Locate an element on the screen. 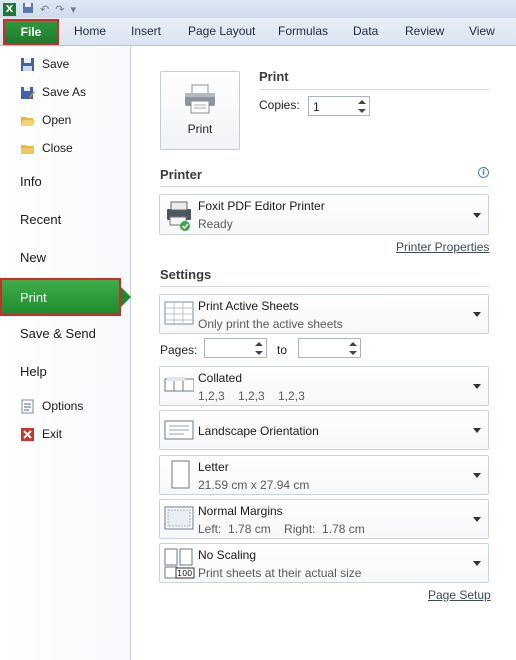  customize-icon: ▾ is located at coordinates (73, 9).